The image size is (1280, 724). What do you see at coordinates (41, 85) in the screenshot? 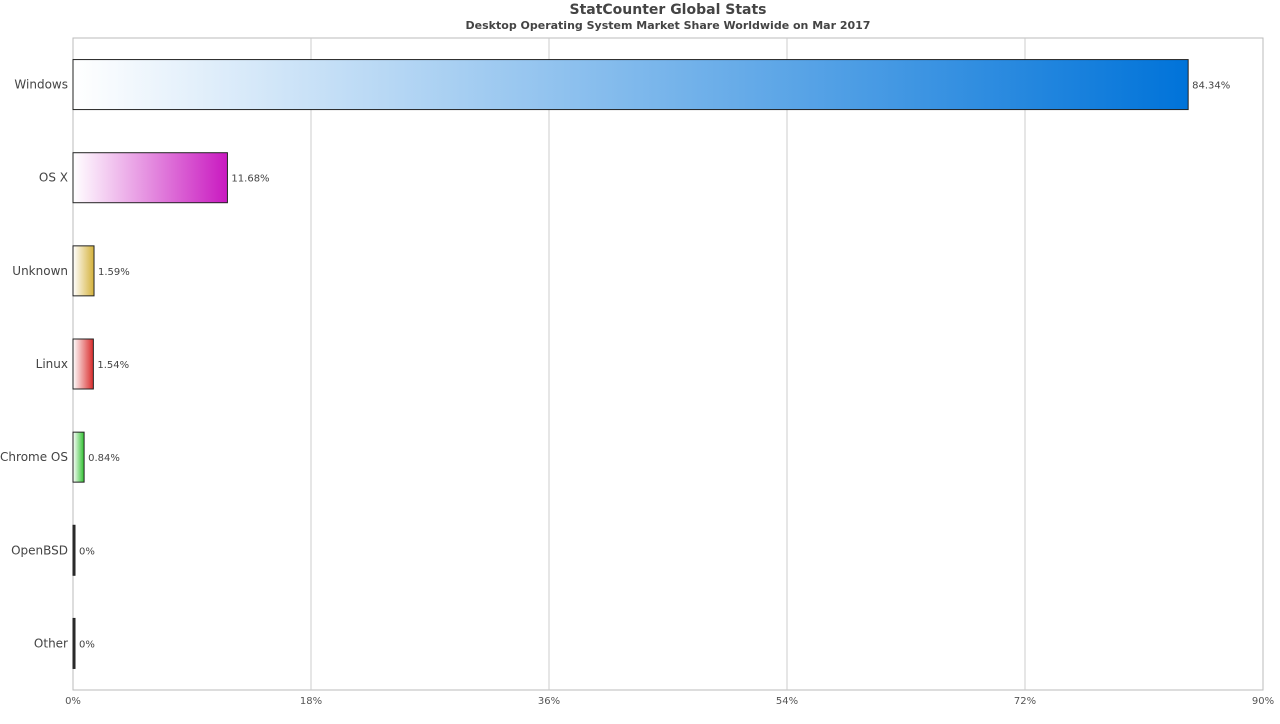
I see `category-label: Windows` at bounding box center [41, 85].